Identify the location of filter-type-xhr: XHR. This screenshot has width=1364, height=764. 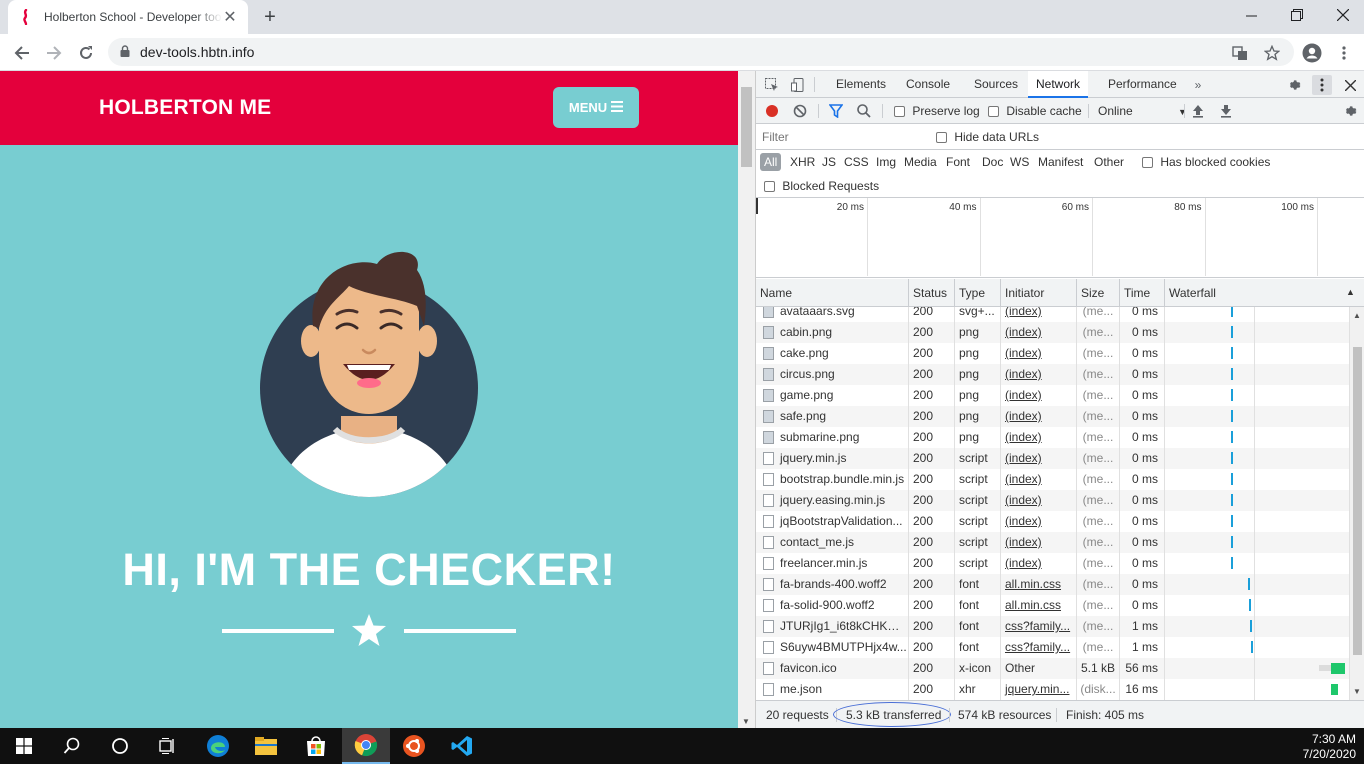
(802, 162).